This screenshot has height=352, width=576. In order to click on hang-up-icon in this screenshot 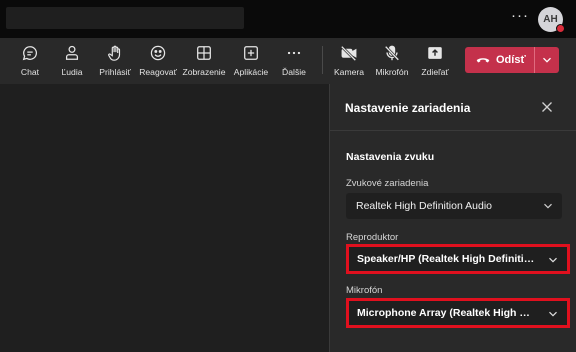, I will do `click(483, 60)`.